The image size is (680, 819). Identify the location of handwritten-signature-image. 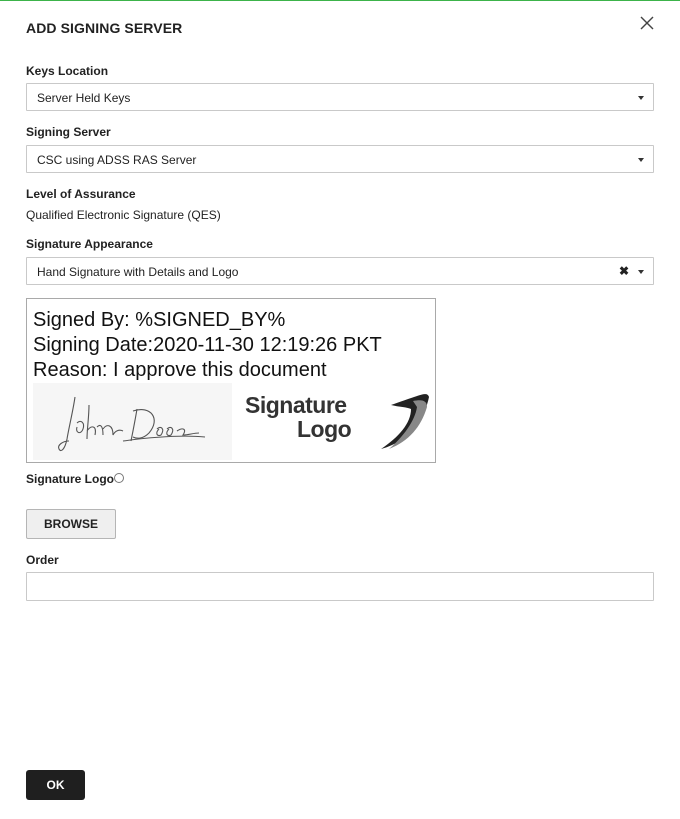
(132, 421).